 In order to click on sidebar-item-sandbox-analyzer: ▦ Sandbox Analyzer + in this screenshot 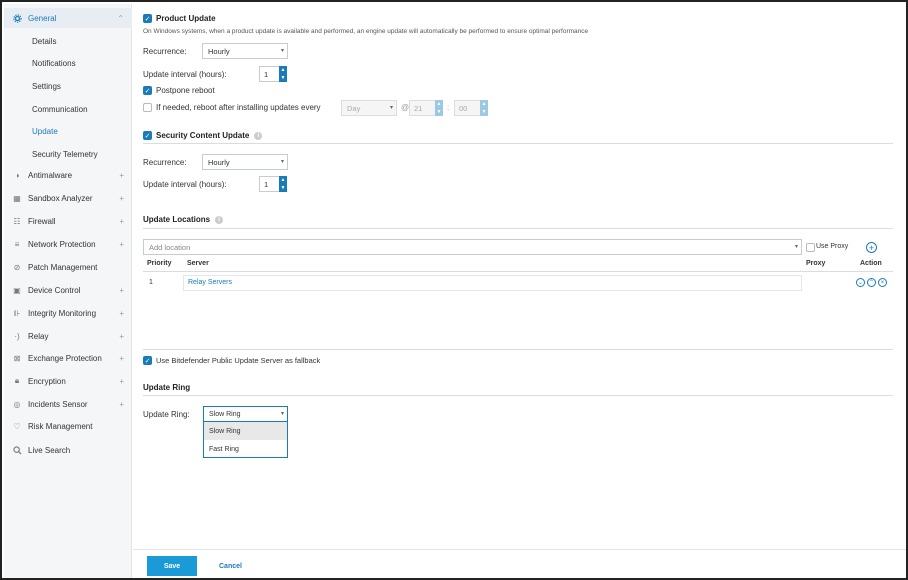, I will do `click(68, 198)`.